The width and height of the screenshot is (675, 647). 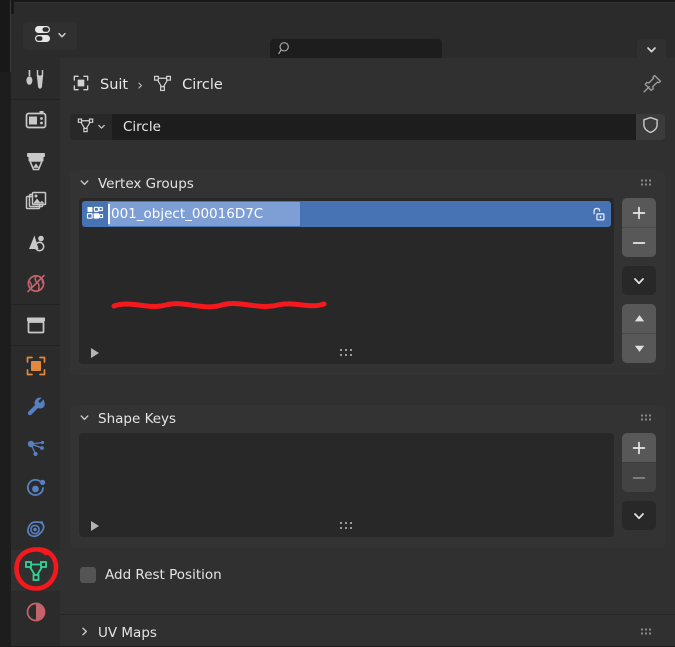 I want to click on box-icon, so click(x=36, y=325).